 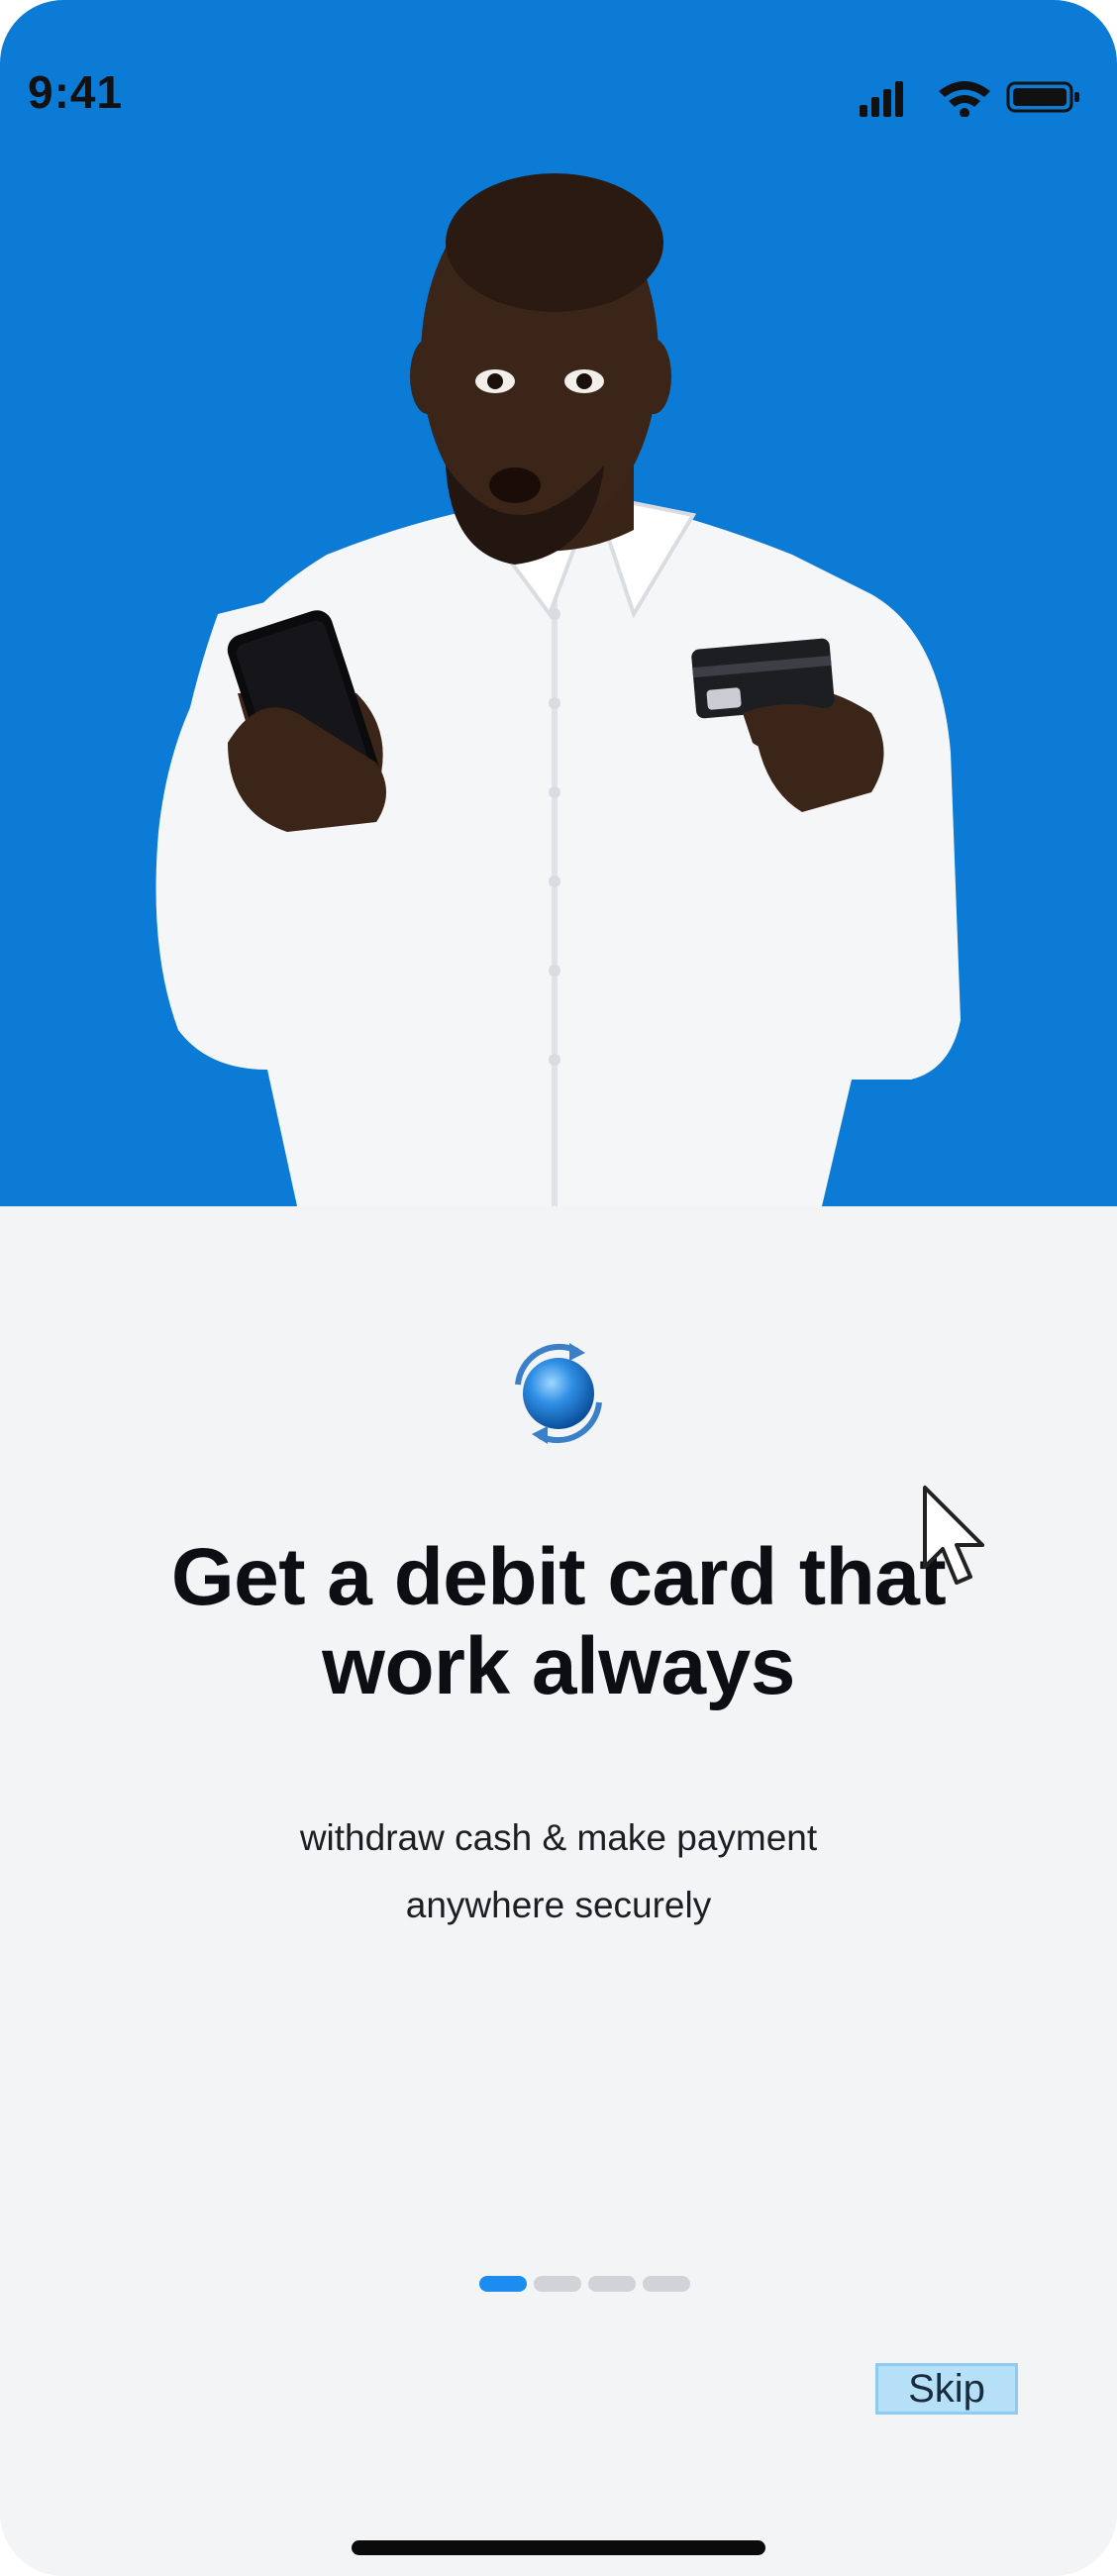 I want to click on signal-icon, so click(x=881, y=99).